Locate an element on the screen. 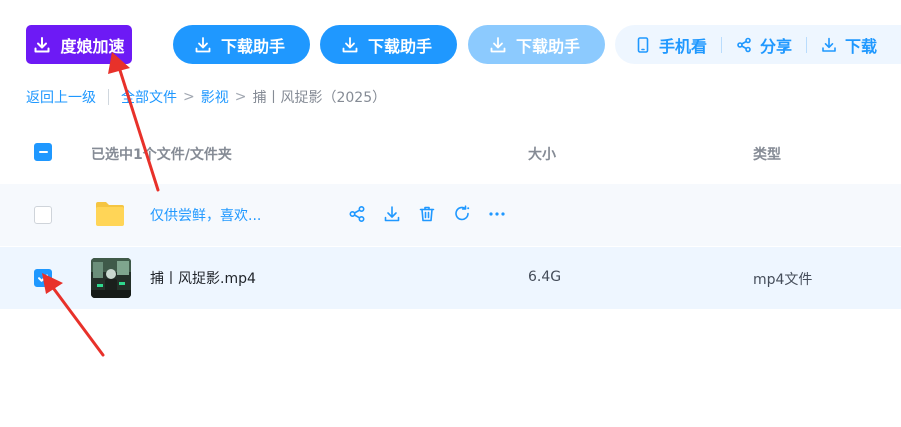 The image size is (901, 427). download-helper-button-2: 下载助手 is located at coordinates (388, 44).